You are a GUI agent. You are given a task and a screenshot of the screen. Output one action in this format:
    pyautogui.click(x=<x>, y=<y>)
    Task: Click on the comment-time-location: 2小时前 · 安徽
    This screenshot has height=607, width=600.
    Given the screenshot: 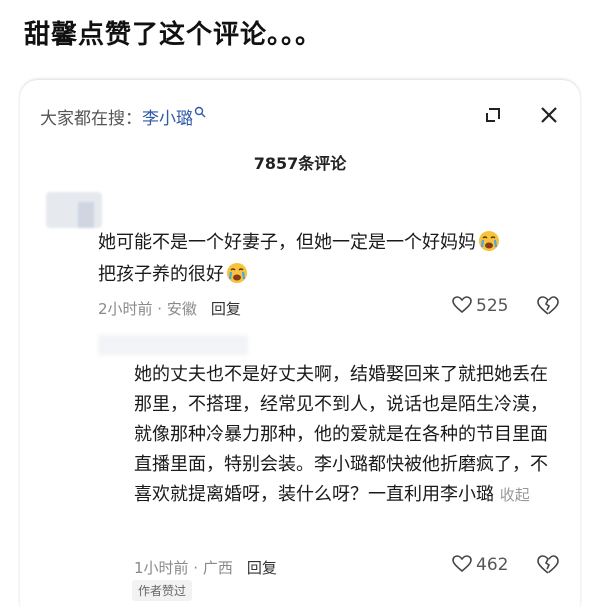 What is the action you would take?
    pyautogui.click(x=147, y=309)
    